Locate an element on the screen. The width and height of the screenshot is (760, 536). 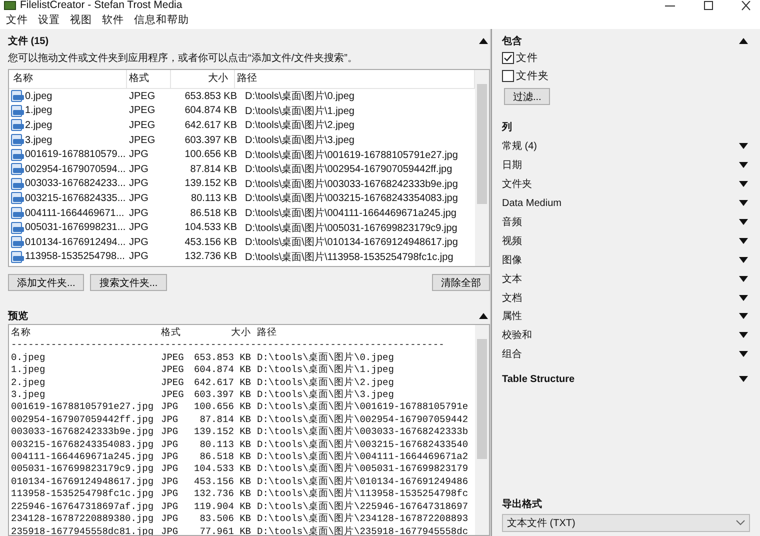
table-cell-text: 453.156 KB is located at coordinates (211, 242).